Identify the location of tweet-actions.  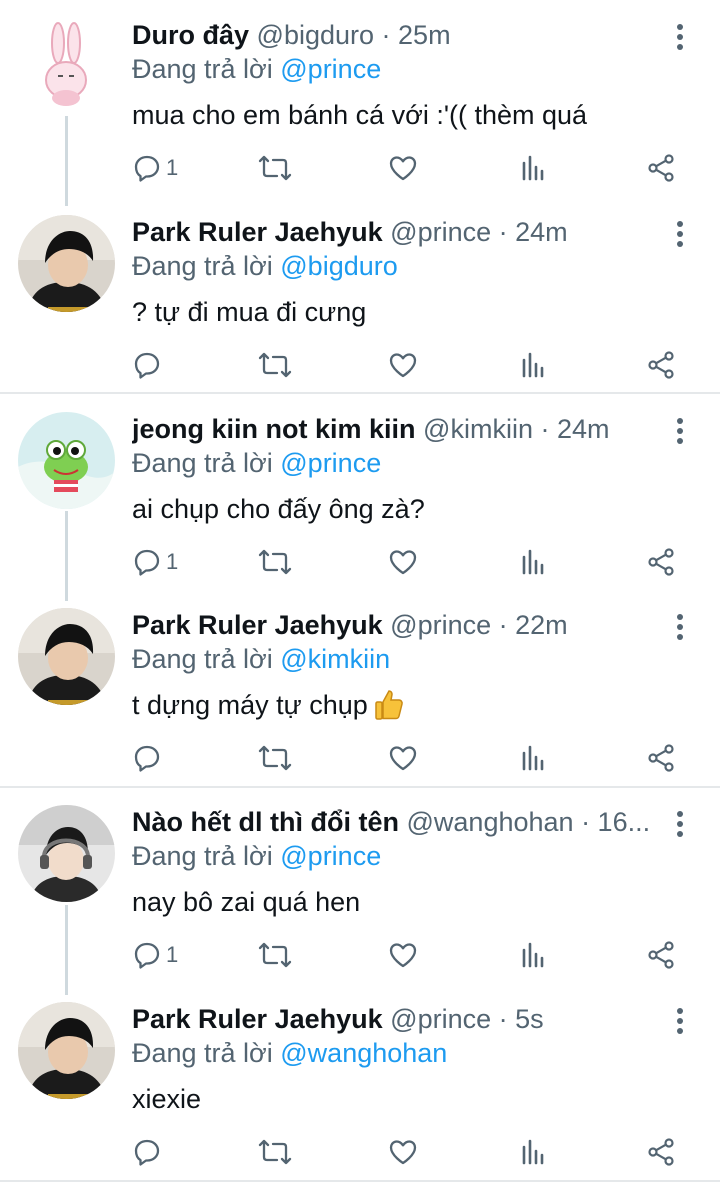
(412, 365).